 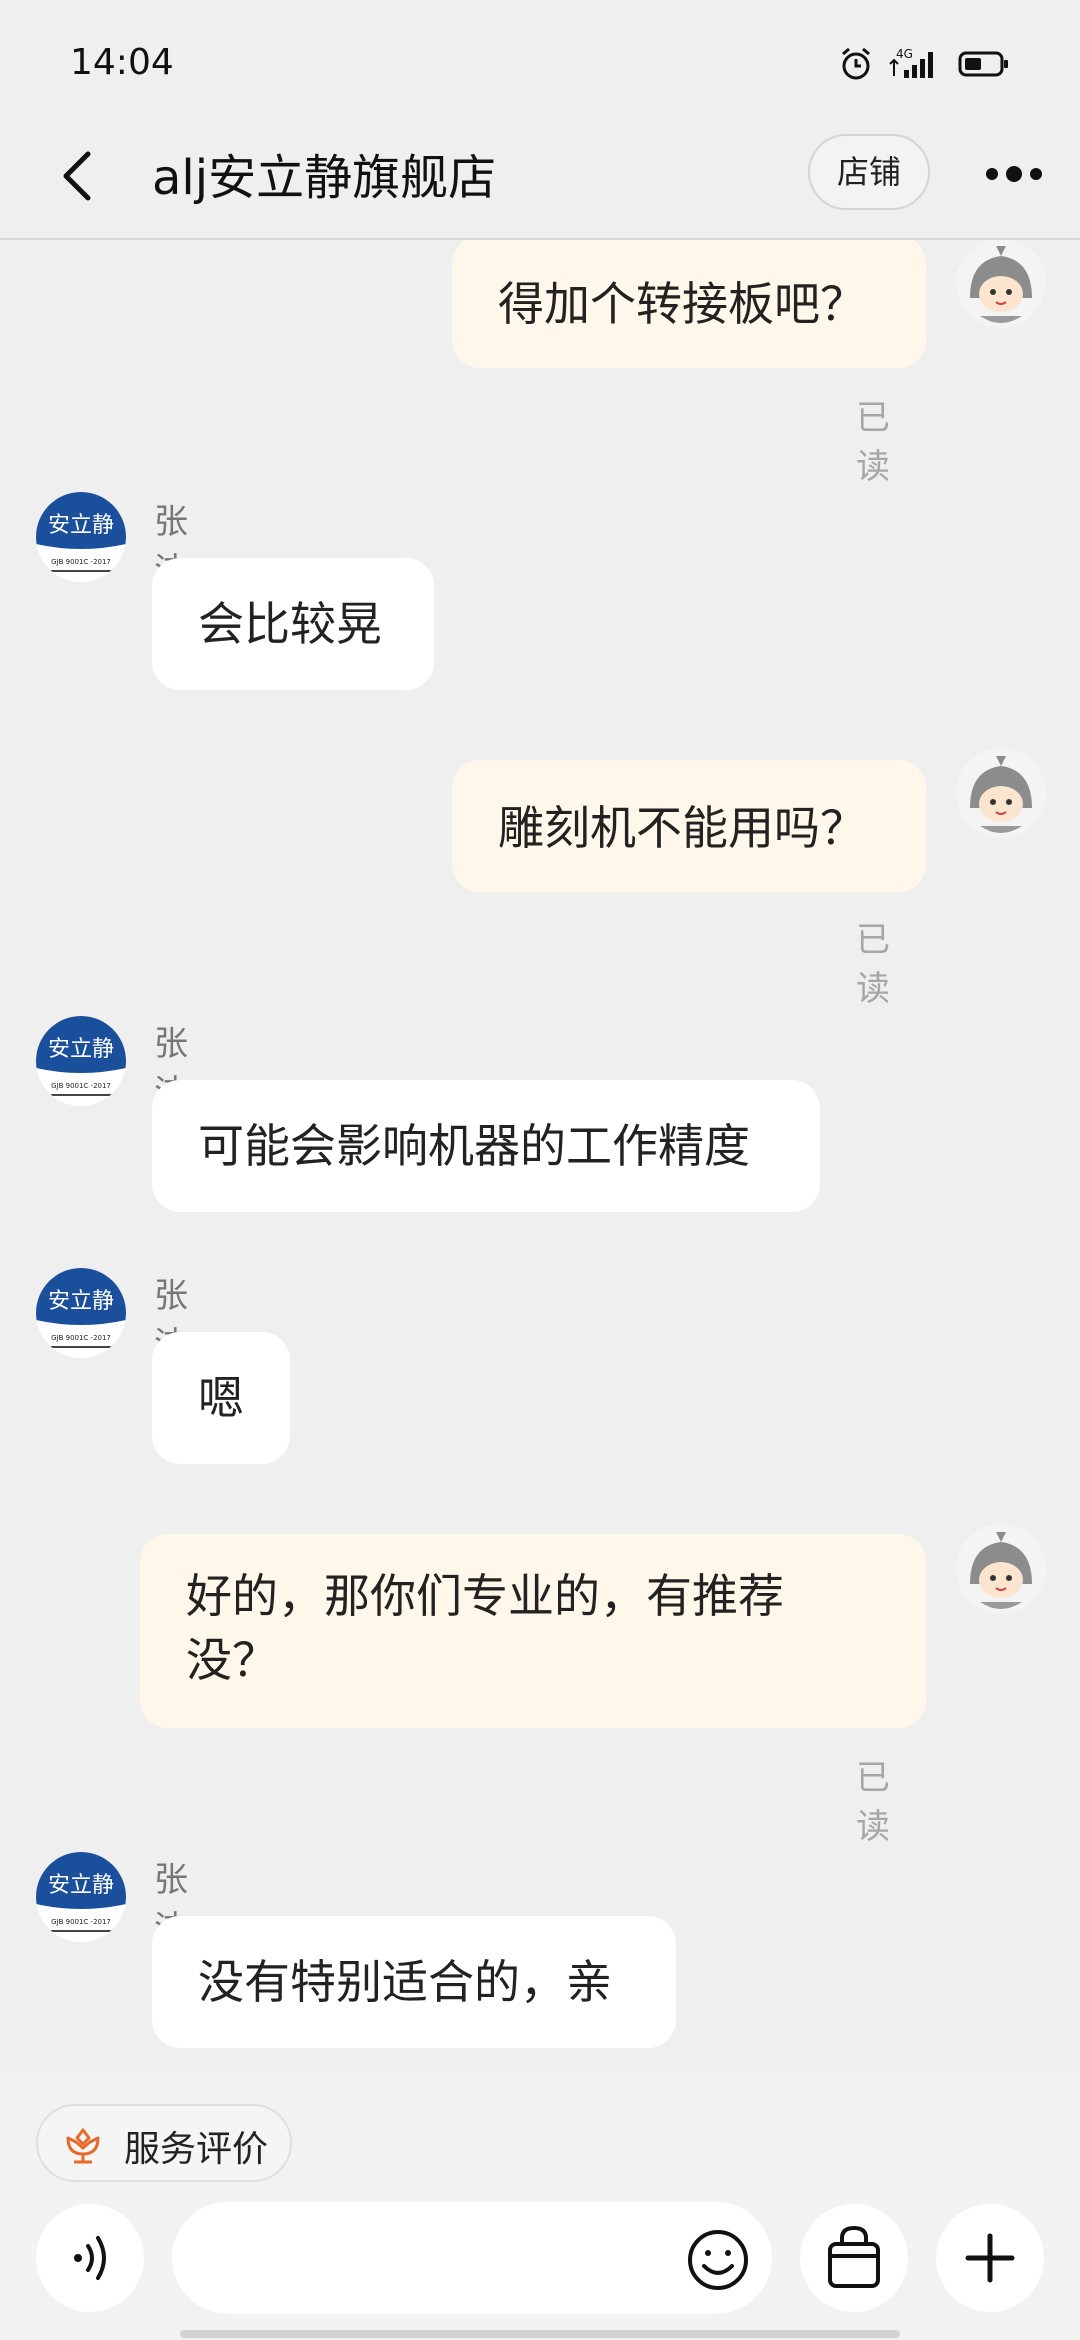 What do you see at coordinates (80, 176) in the screenshot?
I see `back-arrow-icon` at bounding box center [80, 176].